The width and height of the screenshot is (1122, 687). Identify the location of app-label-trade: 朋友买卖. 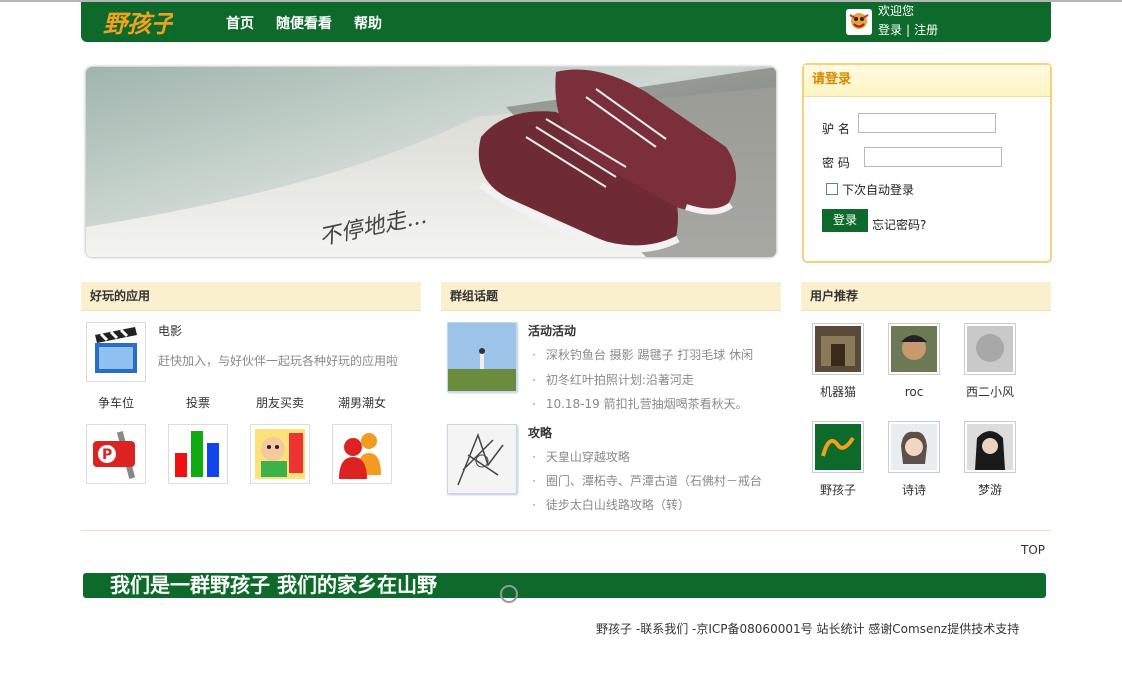
(280, 402).